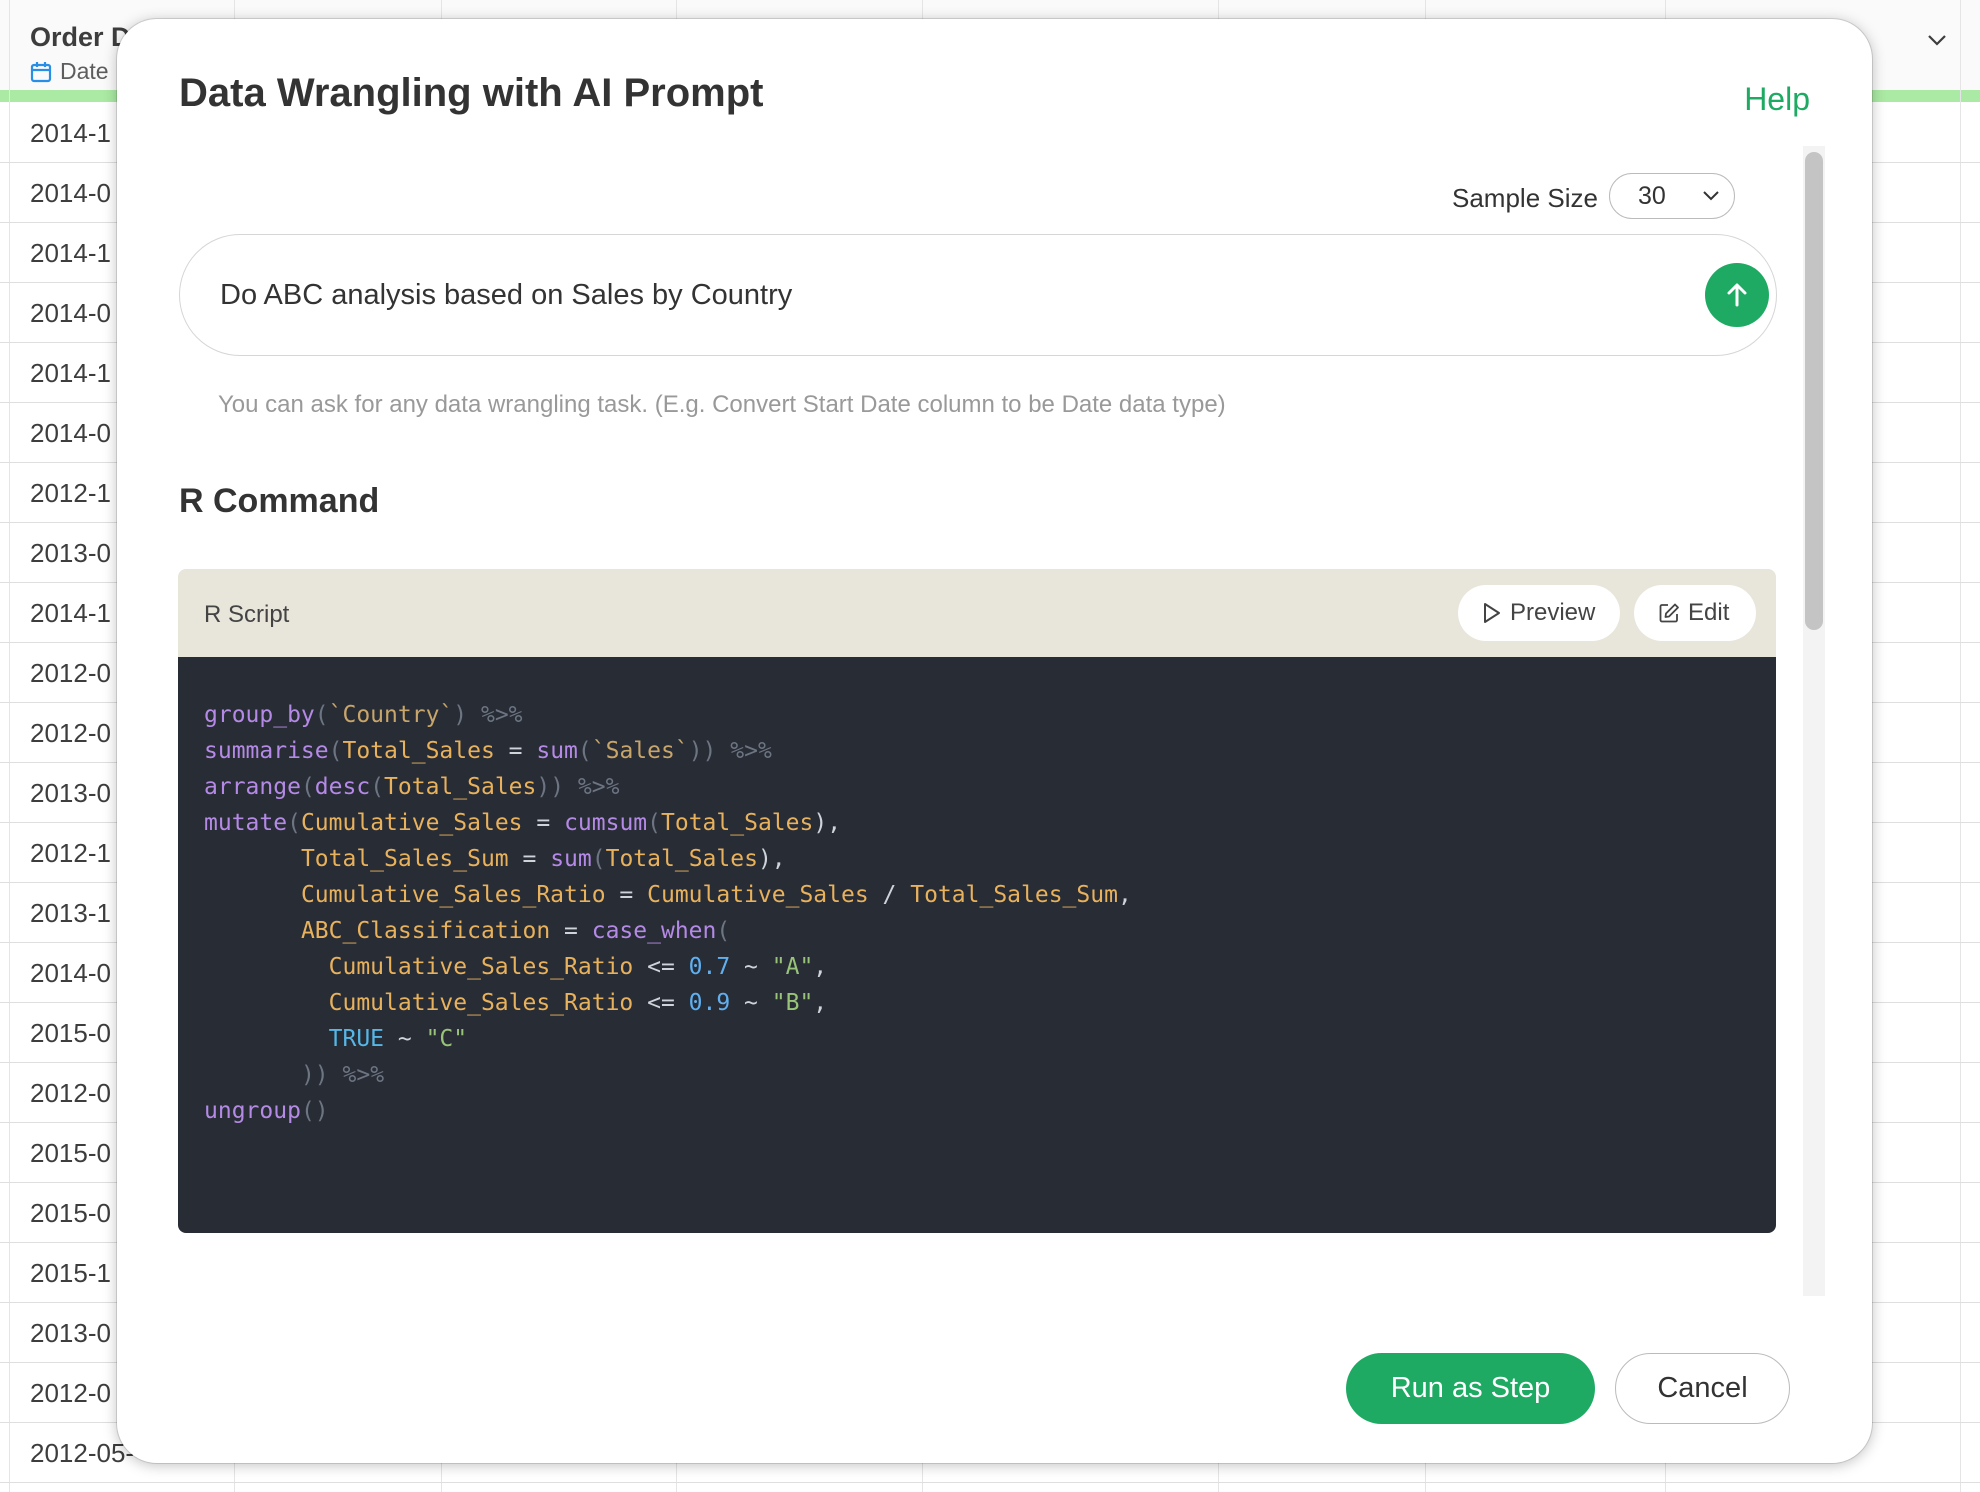 This screenshot has height=1492, width=1980. I want to click on edit-icon, so click(1669, 613).